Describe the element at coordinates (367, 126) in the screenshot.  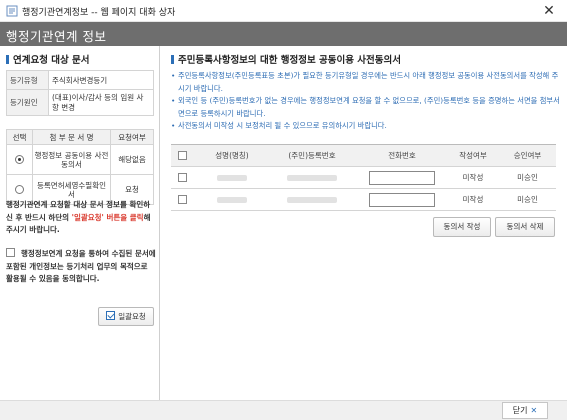
I see `list-item: 사전동의서 미작성 시 보정처리 될 수 있으므로 유의하시기 바랍니다.` at that location.